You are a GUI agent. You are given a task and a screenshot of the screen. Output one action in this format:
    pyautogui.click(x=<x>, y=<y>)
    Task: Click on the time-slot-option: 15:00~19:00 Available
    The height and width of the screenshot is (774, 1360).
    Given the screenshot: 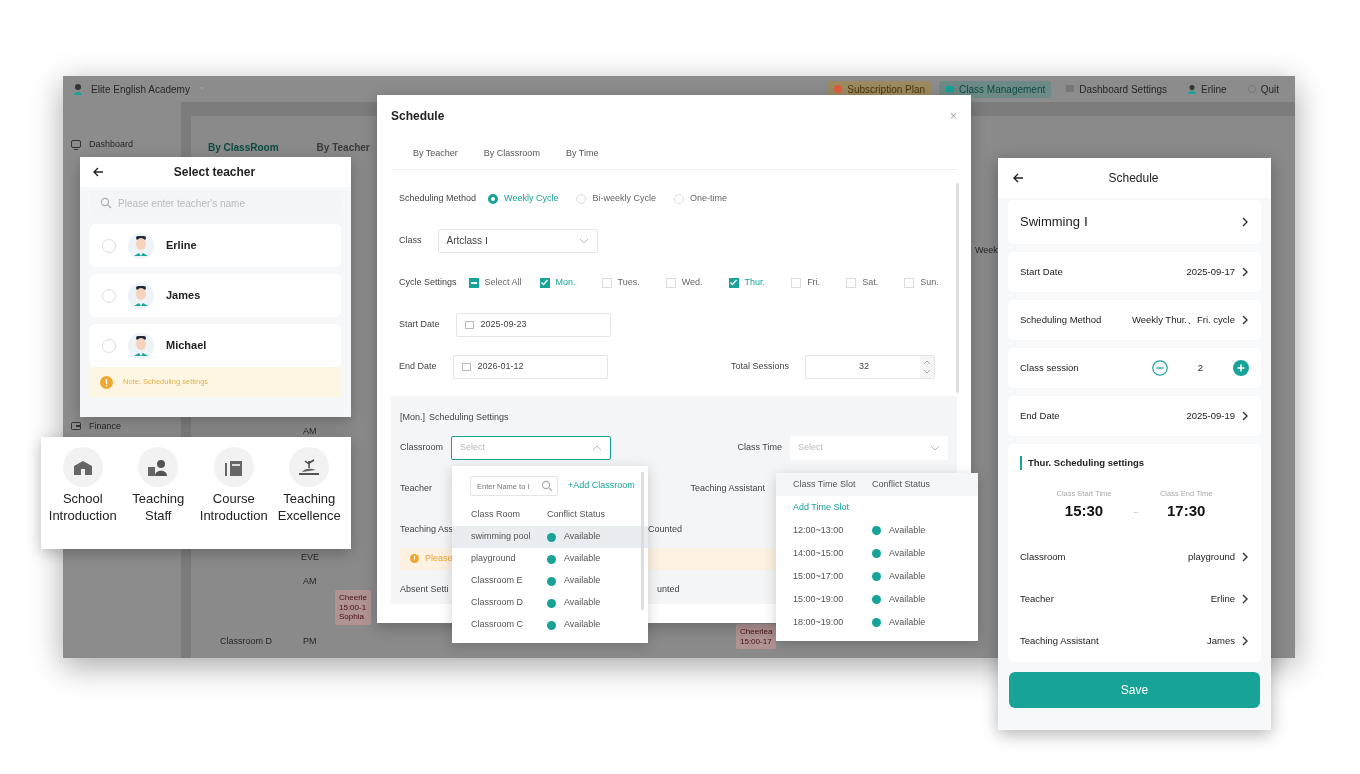 What is the action you would take?
    pyautogui.click(x=877, y=599)
    